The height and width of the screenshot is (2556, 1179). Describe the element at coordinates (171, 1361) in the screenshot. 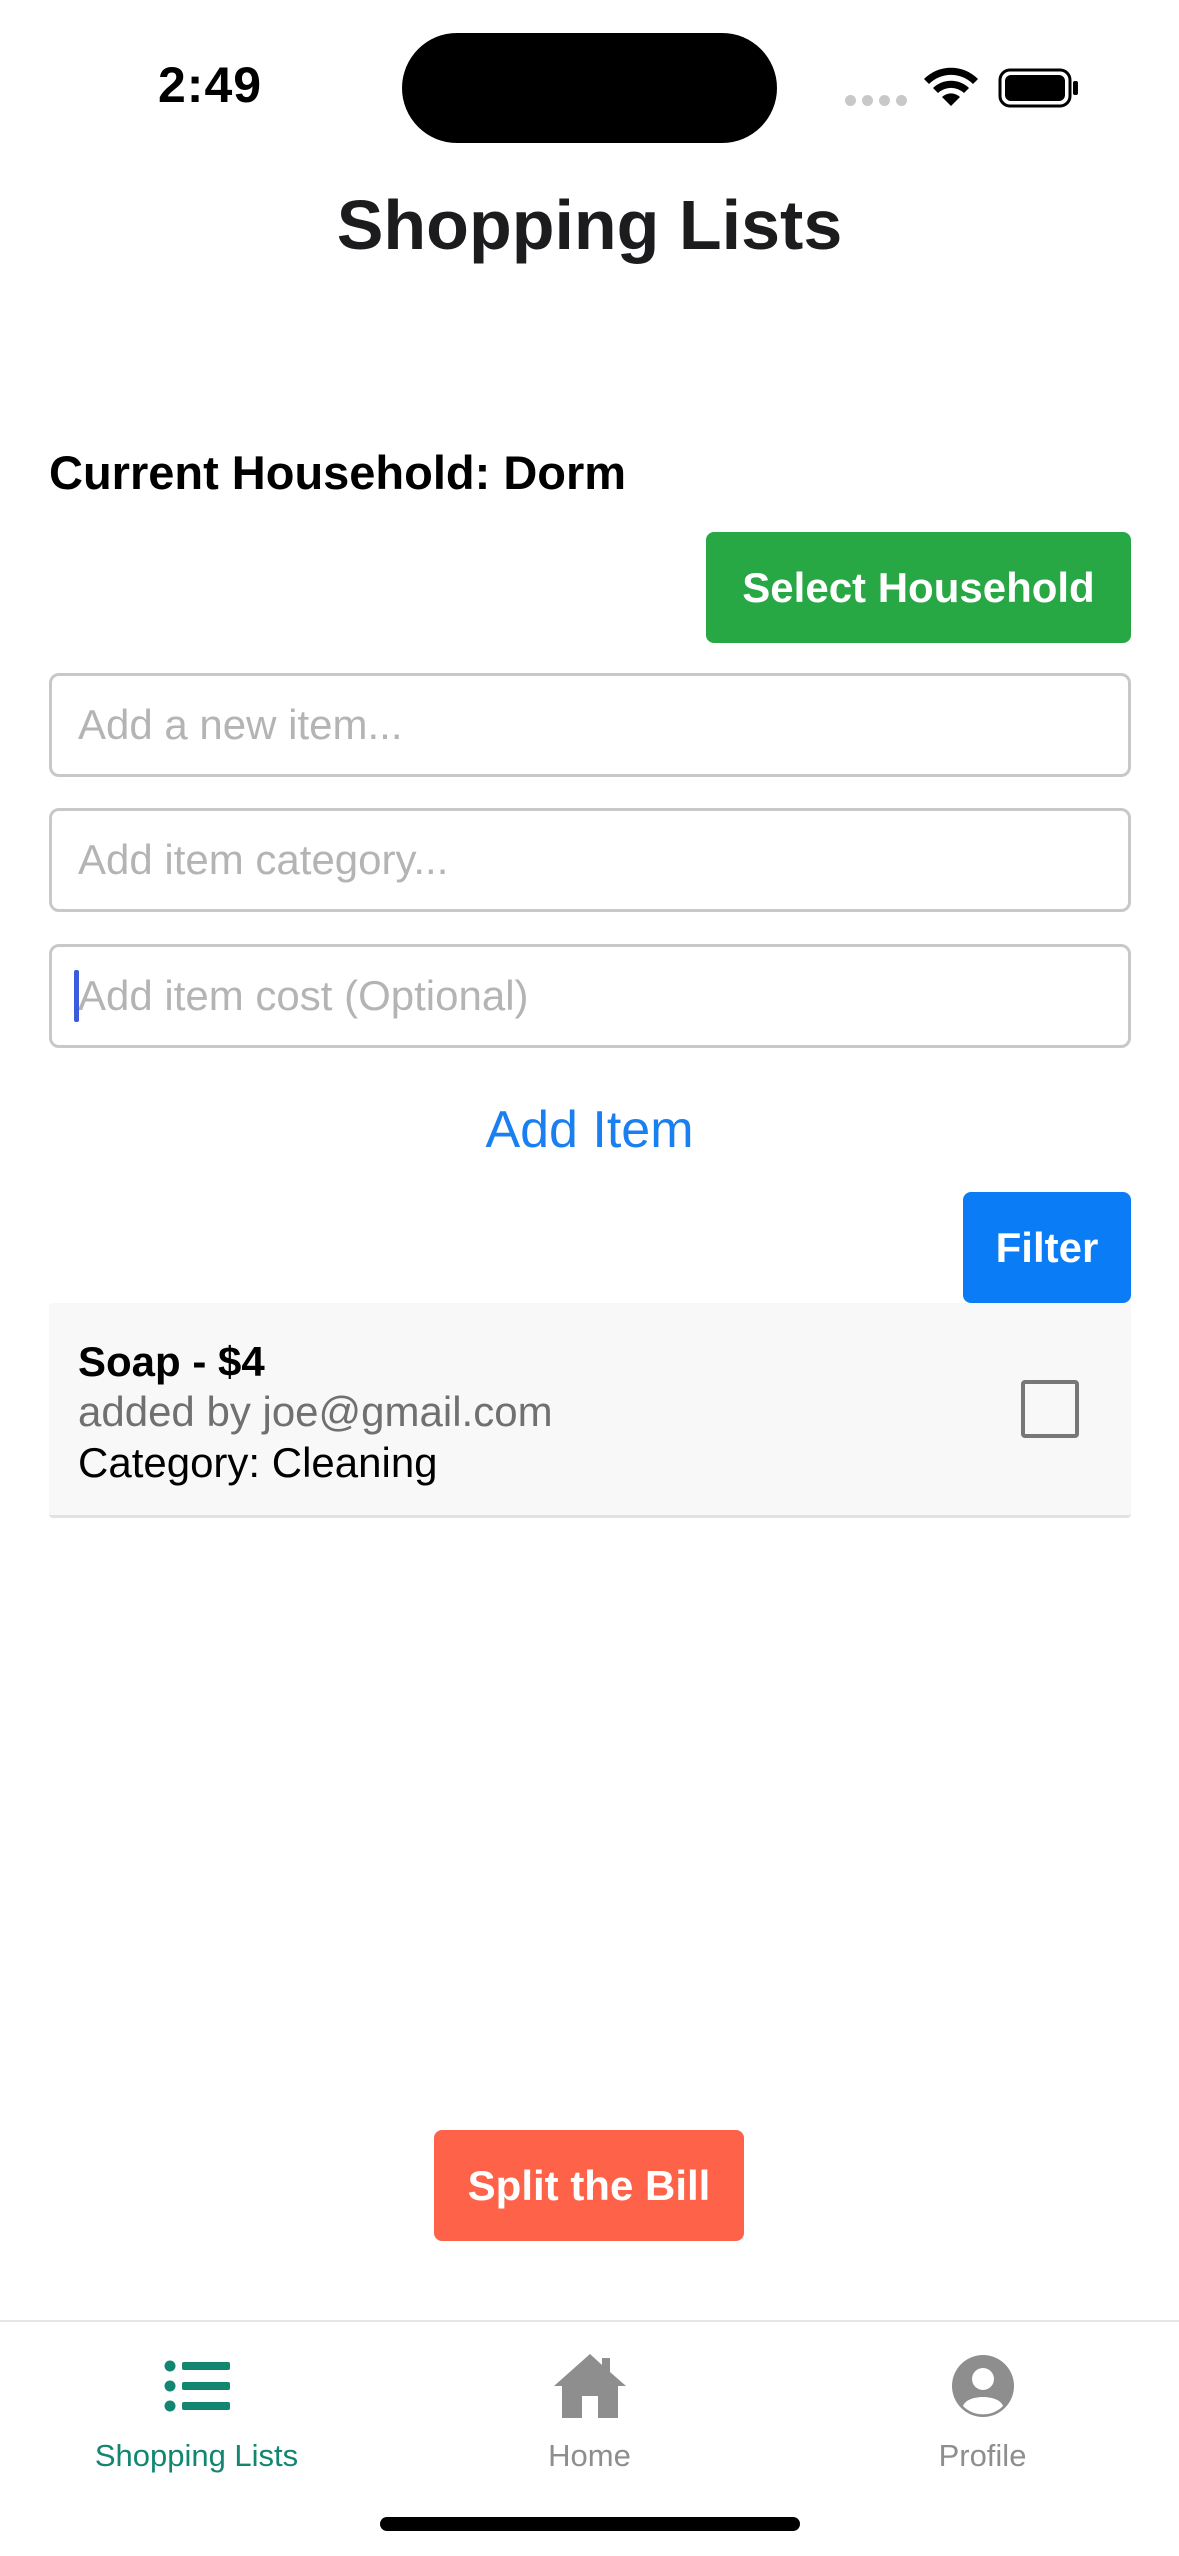

I see `item-title: Soap - $4` at that location.